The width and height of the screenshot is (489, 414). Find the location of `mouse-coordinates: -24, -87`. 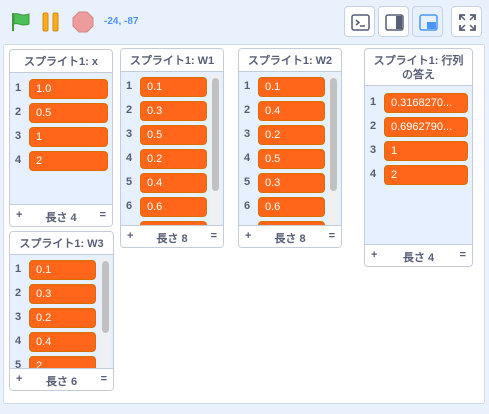

mouse-coordinates: -24, -87 is located at coordinates (121, 21).